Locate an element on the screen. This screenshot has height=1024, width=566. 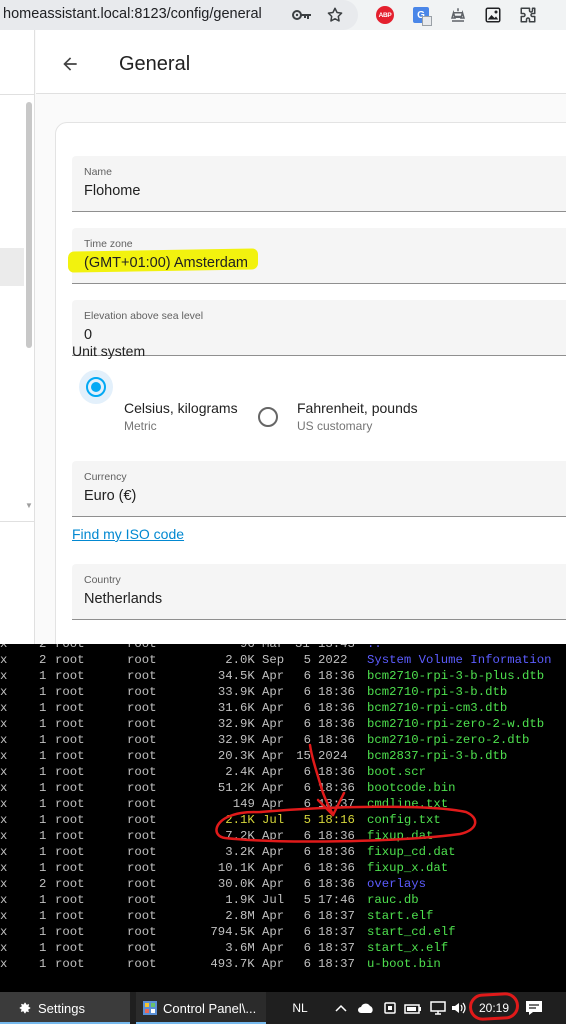
red-circle-annotation-clock is located at coordinates (494, 1006).